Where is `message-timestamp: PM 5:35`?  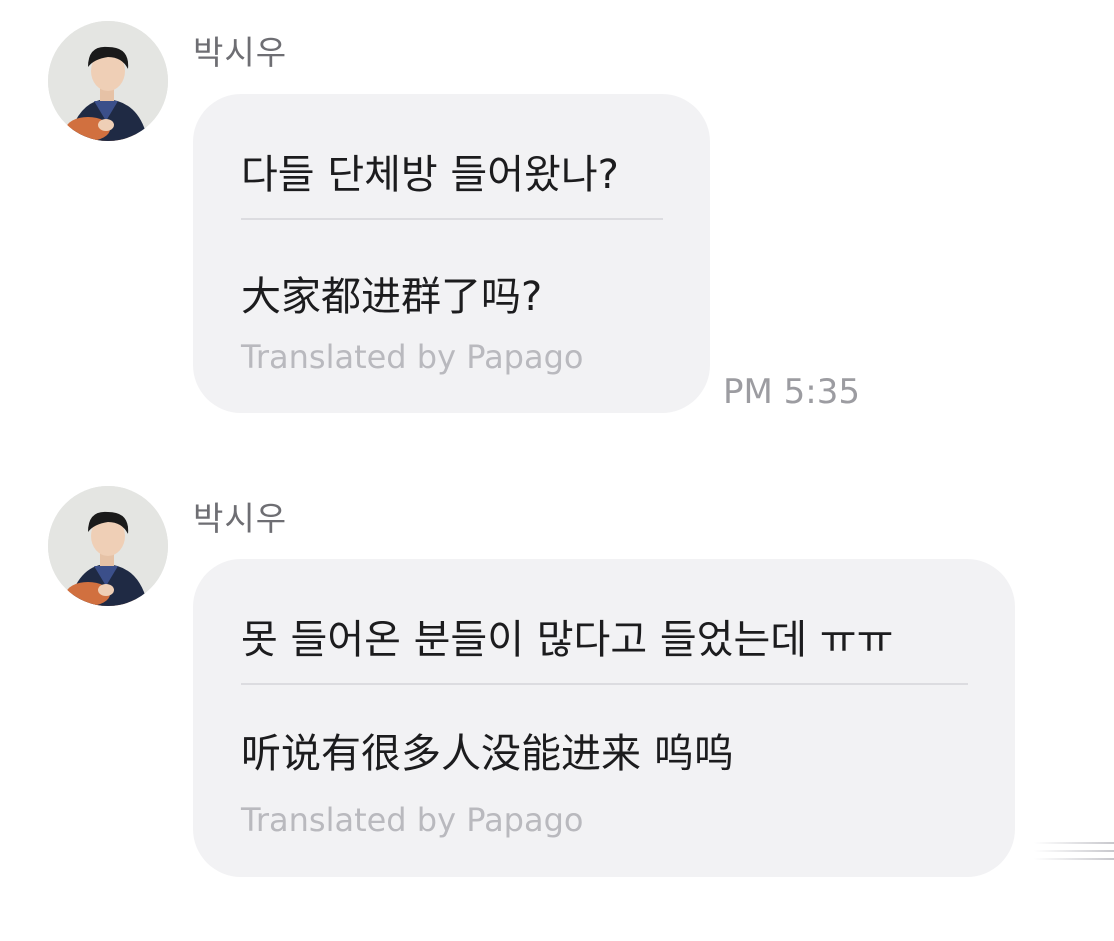 message-timestamp: PM 5:35 is located at coordinates (791, 392).